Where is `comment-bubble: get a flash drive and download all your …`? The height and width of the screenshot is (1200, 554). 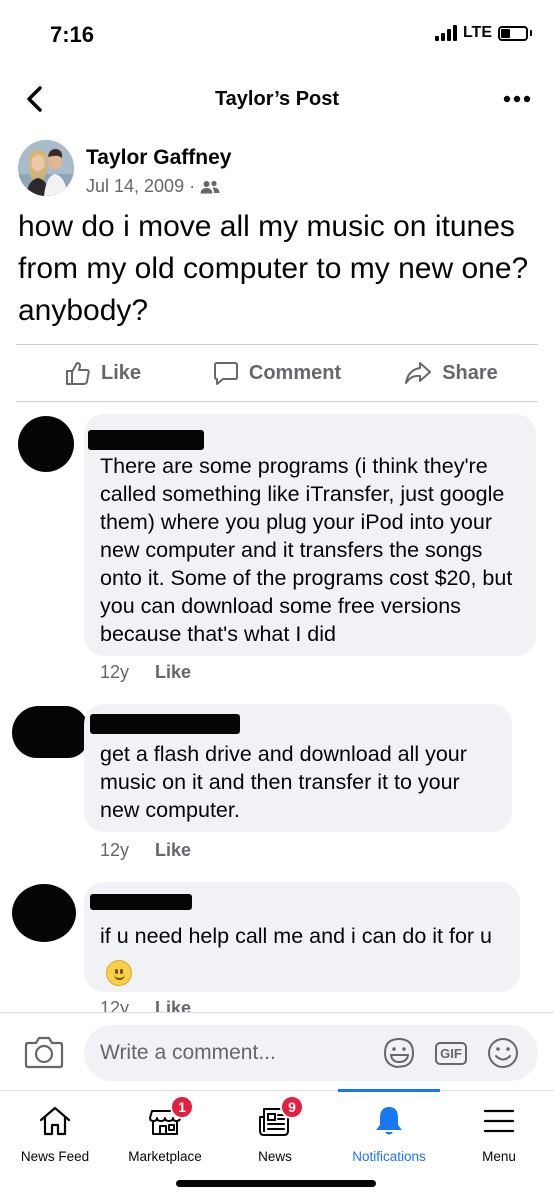
comment-bubble: get a flash drive and download all your … is located at coordinates (298, 768).